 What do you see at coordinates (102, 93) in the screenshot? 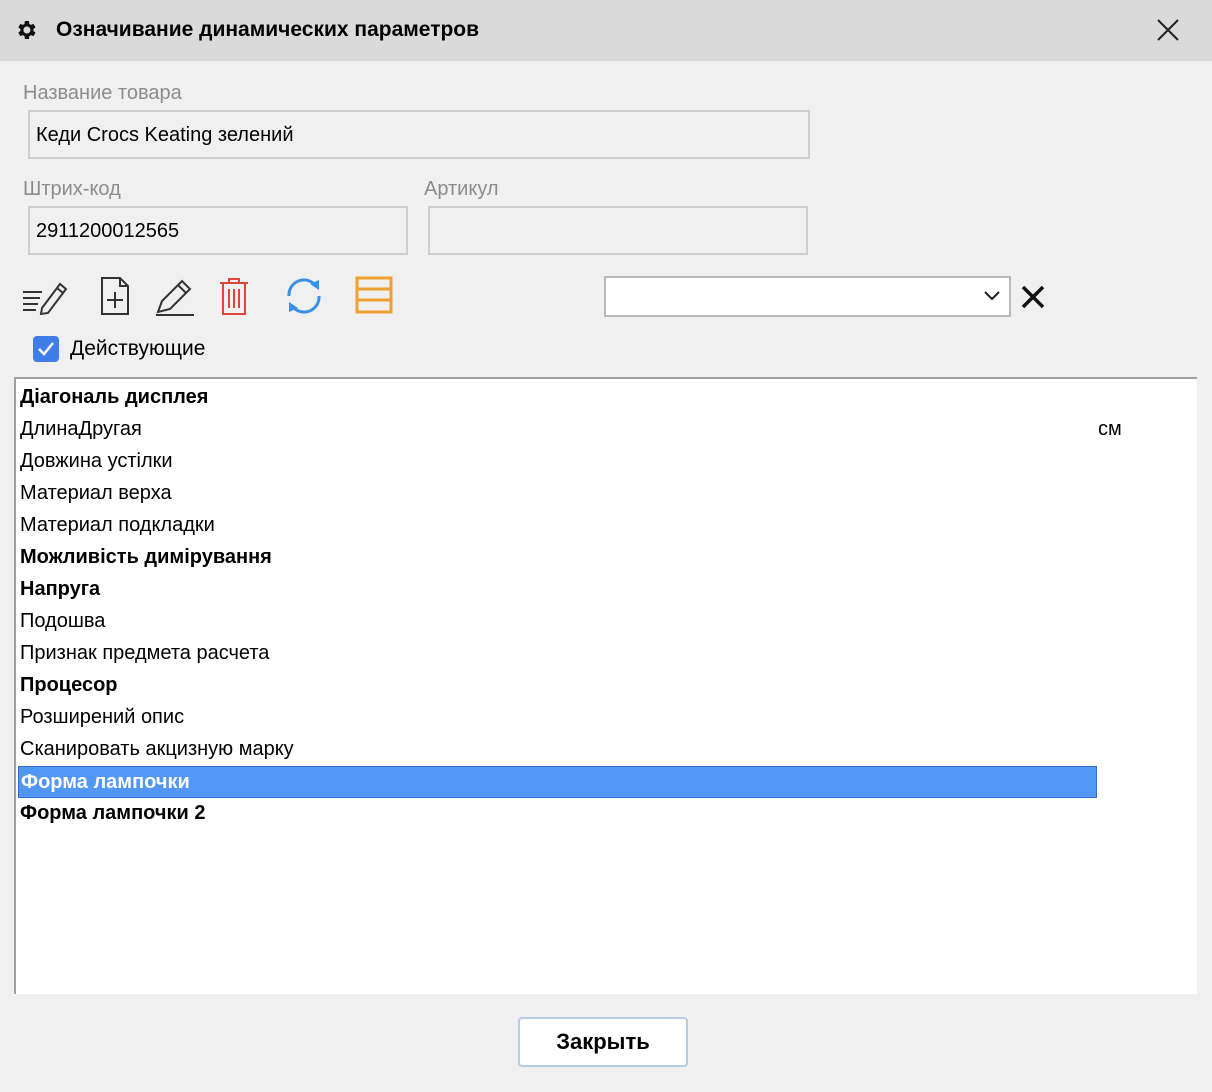
I see `product-name-label: Название товара` at bounding box center [102, 93].